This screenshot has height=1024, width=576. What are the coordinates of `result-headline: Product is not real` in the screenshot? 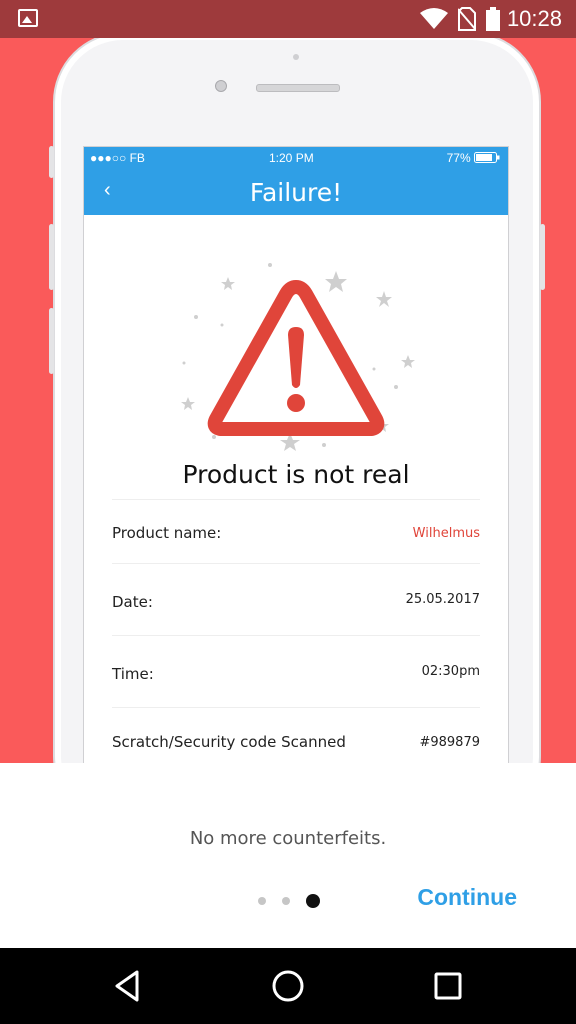 It's located at (296, 474).